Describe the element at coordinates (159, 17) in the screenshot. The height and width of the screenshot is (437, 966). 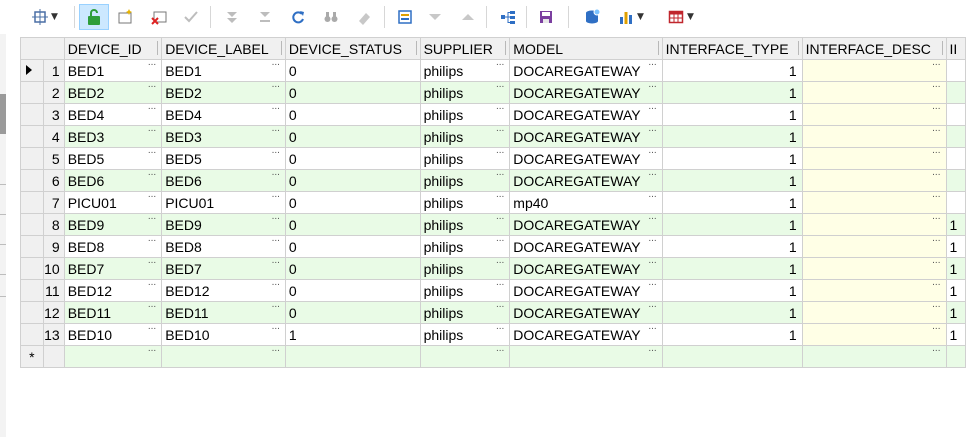
I see `delete-record-button` at that location.